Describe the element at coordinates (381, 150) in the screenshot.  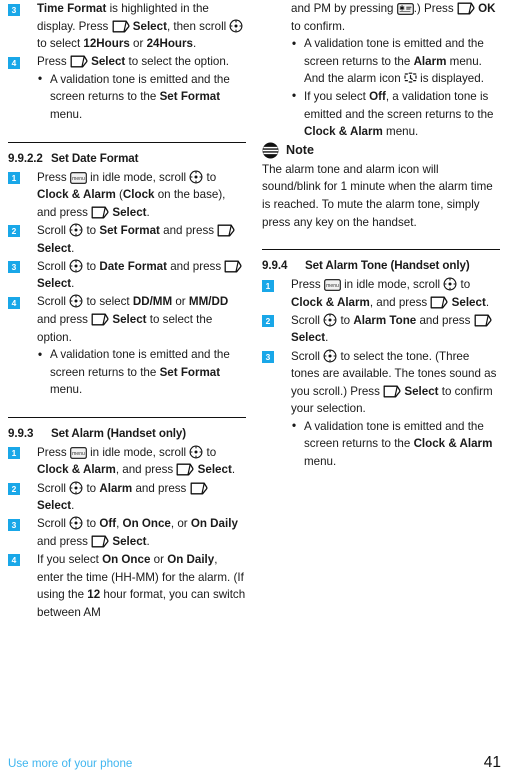
I see `note-header: Note` at that location.